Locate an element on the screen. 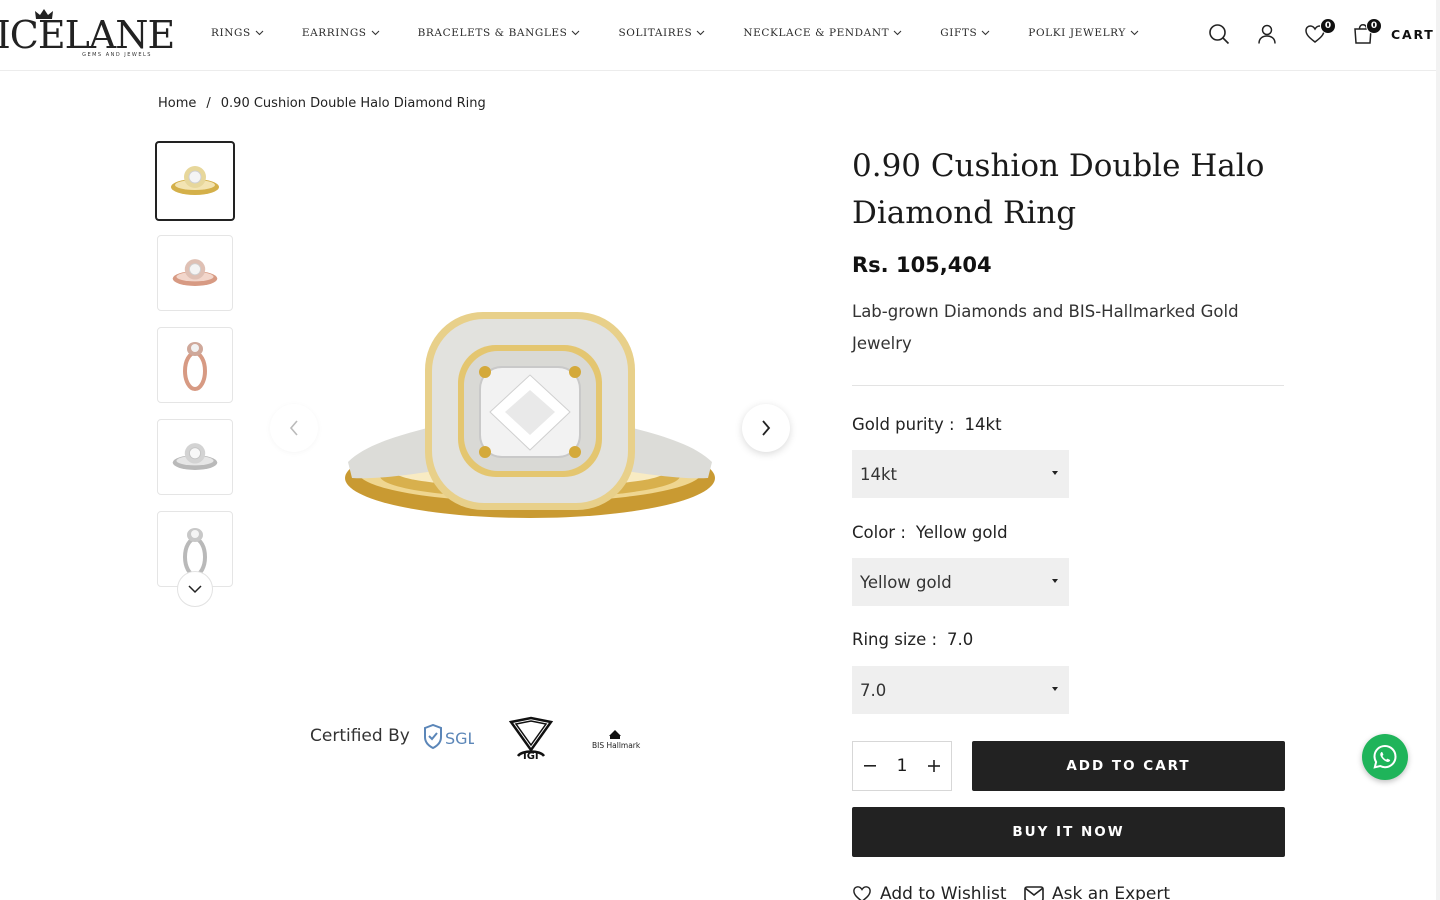 This screenshot has width=1440, height=900. quantity-increase-button is located at coordinates (934, 766).